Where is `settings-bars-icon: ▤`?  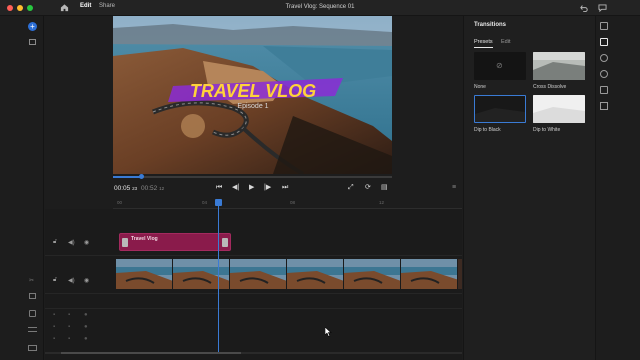 settings-bars-icon: ▤ is located at coordinates (384, 188).